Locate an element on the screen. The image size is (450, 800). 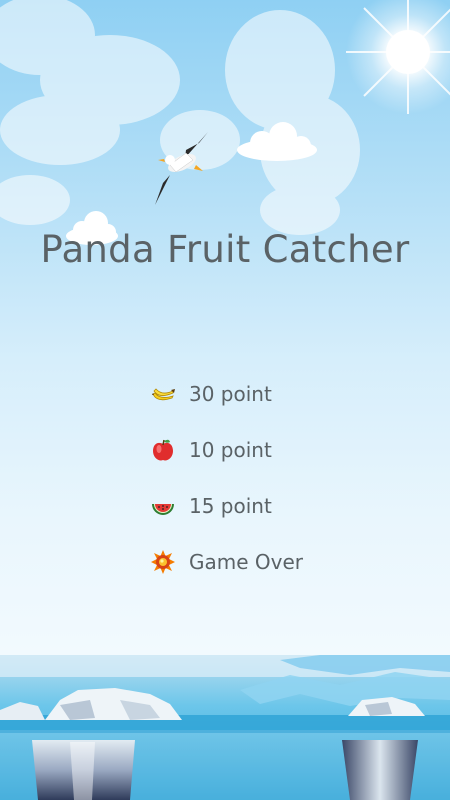
legend-item-banana: 30 point is located at coordinates (211, 394).